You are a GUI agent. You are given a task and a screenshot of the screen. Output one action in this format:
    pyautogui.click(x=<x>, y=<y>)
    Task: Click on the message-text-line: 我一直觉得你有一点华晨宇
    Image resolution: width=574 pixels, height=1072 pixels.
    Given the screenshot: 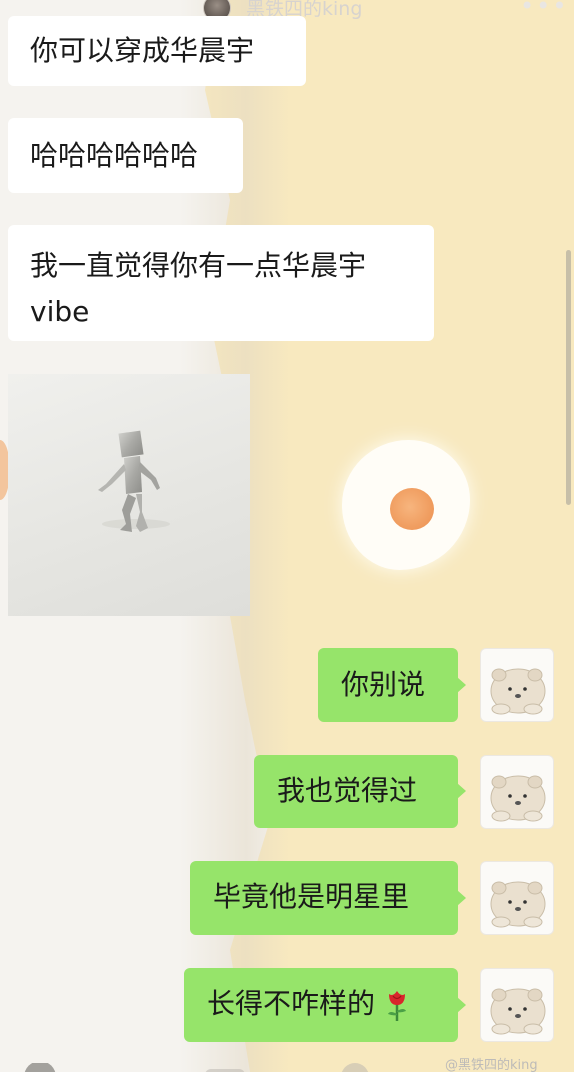 What is the action you would take?
    pyautogui.click(x=198, y=265)
    